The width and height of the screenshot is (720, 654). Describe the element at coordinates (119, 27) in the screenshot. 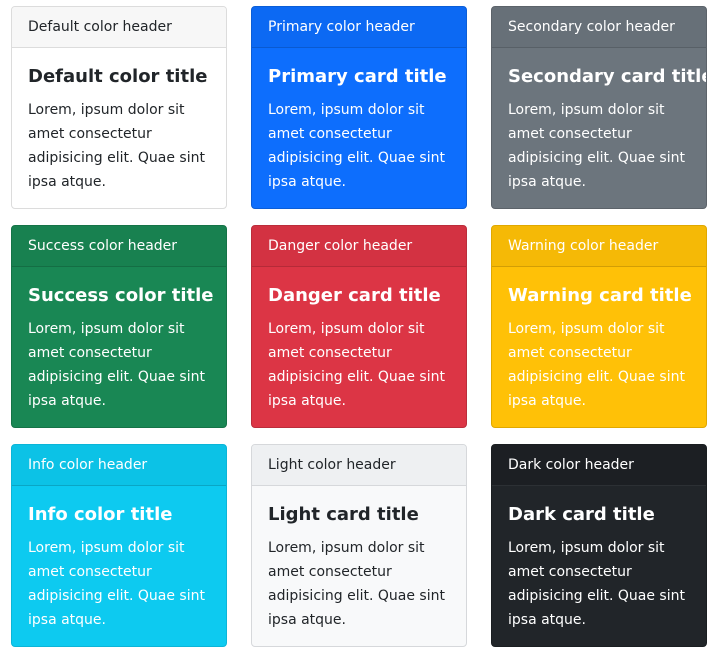

I see `card-header: Default color header` at that location.